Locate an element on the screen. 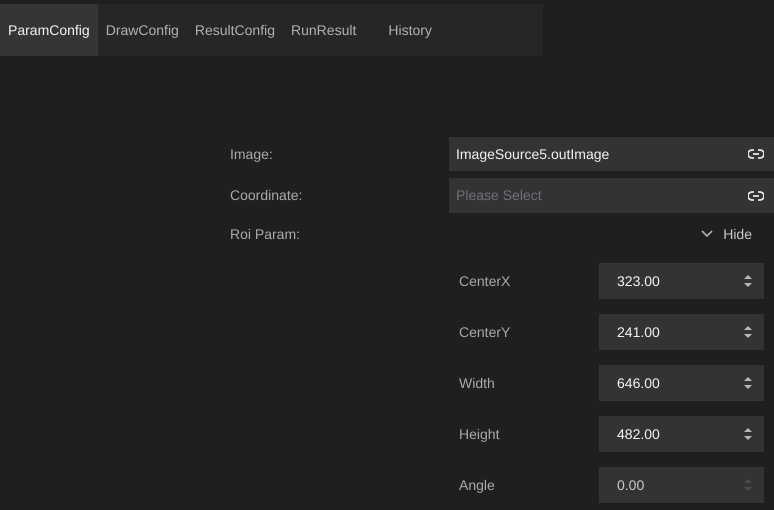  tab: ParamConfig is located at coordinates (49, 30).